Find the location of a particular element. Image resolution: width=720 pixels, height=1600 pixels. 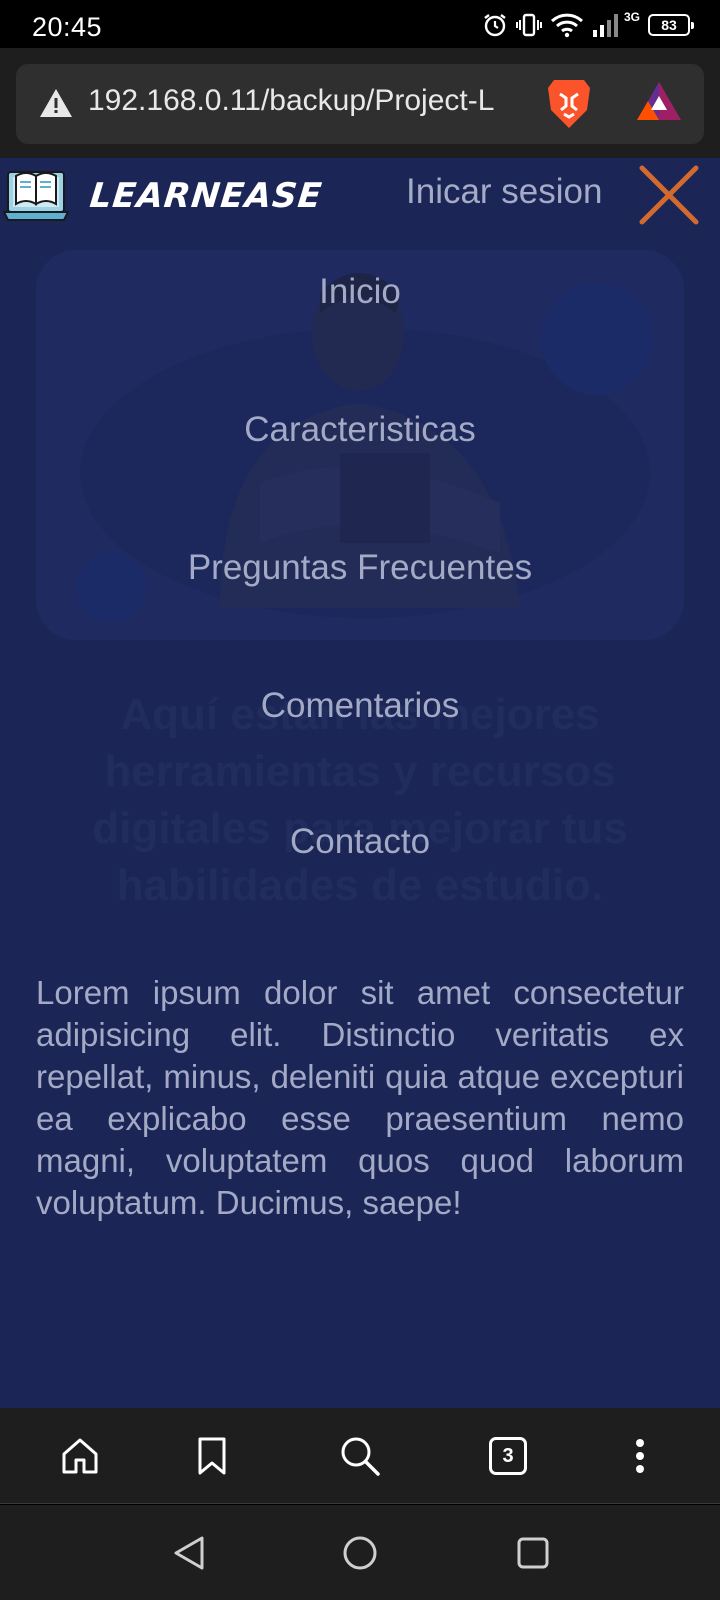

login-link: Inicar sesion is located at coordinates (504, 192).